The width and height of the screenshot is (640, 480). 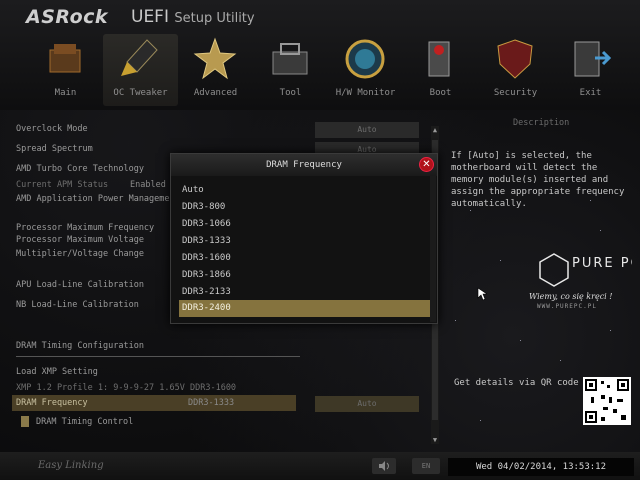 What do you see at coordinates (602, 263) in the screenshot?
I see `logo-text: PURE PC` at bounding box center [602, 263].